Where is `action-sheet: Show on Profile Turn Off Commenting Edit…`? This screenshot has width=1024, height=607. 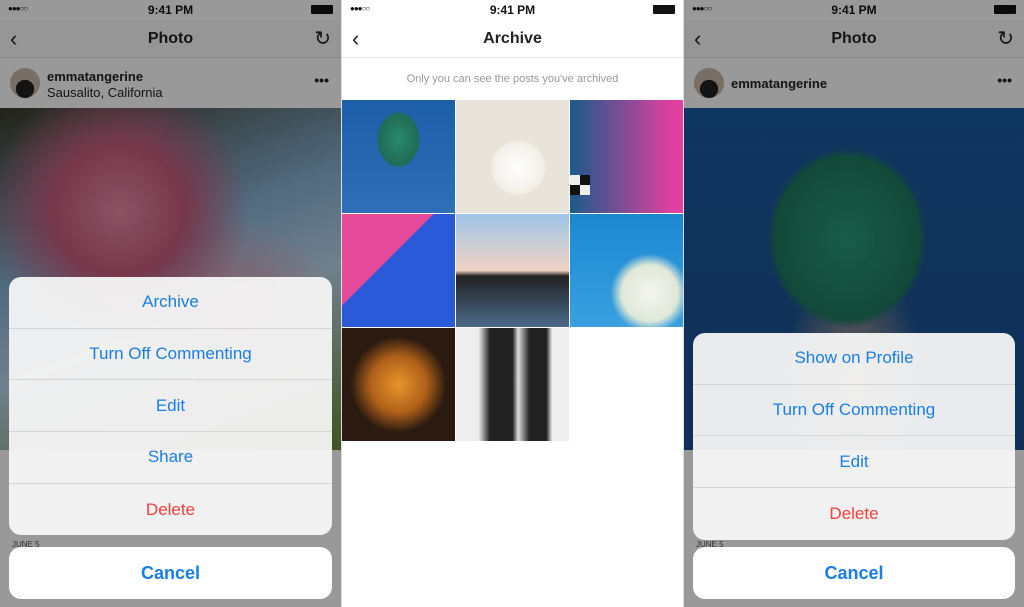
action-sheet: Show on Profile Turn Off Commenting Edit… is located at coordinates (854, 436).